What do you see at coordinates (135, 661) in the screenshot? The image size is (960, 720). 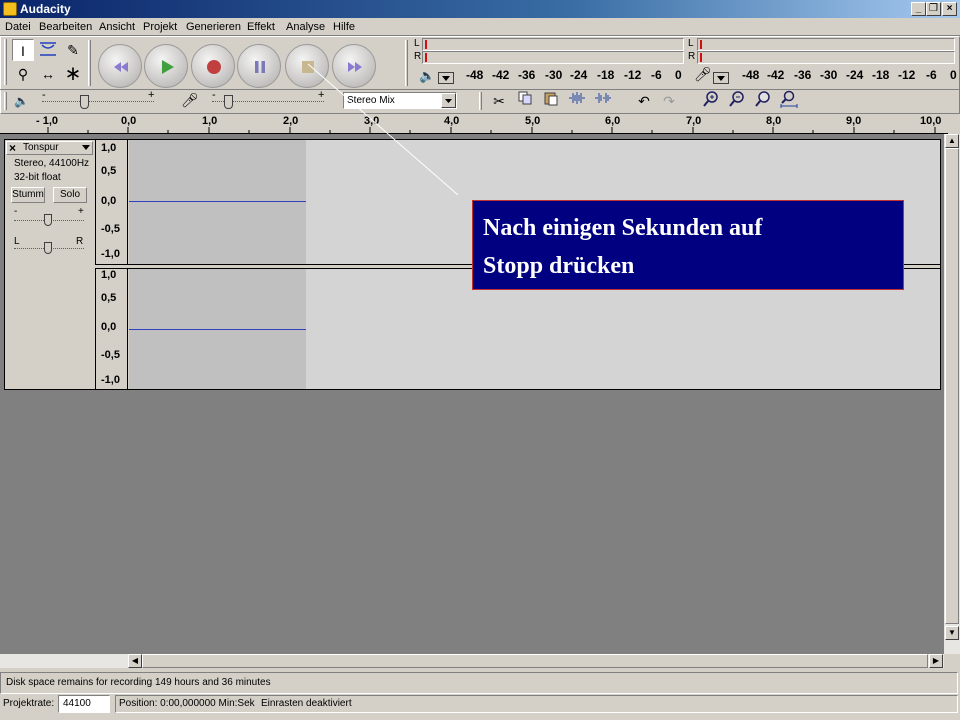 I see `scroll-left-icon: ◀` at bounding box center [135, 661].